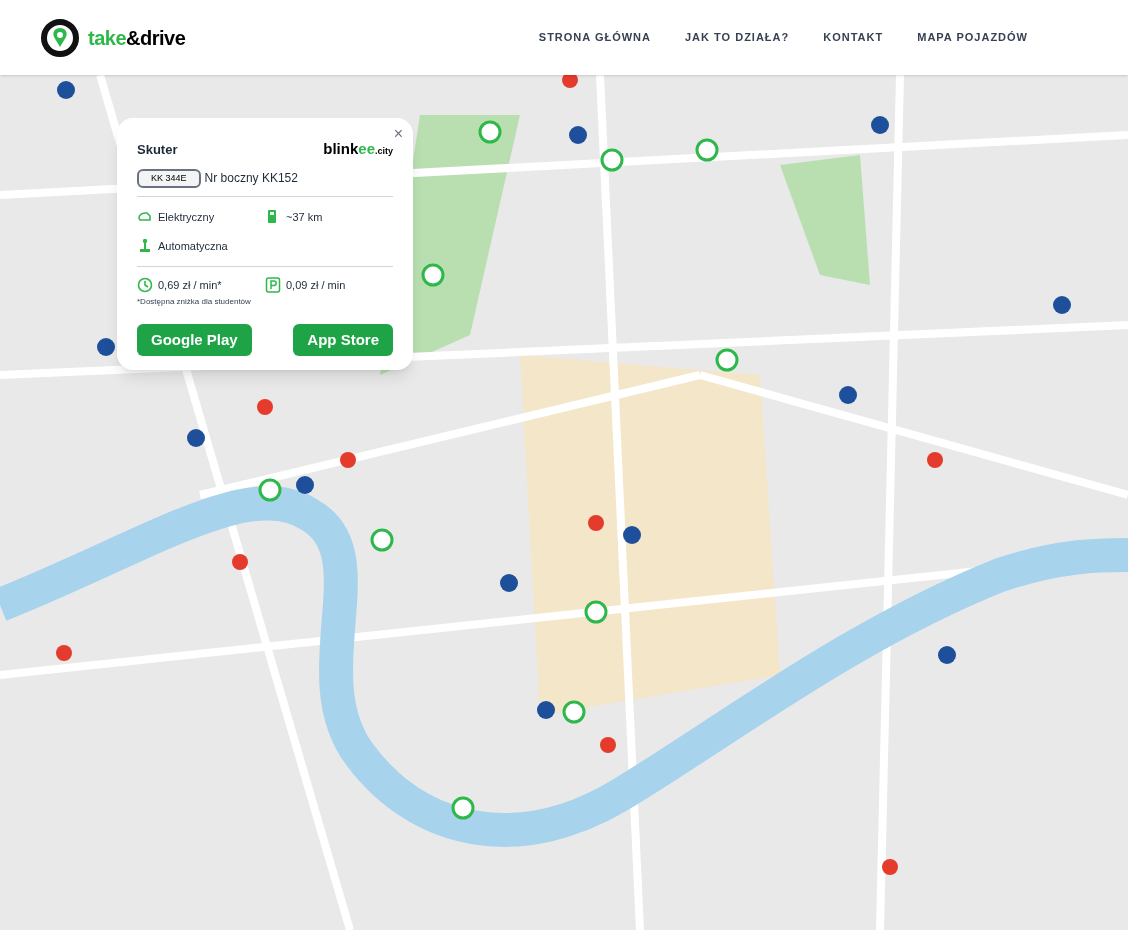 This screenshot has height=930, width=1128. I want to click on feature-text: Elektryczny, so click(186, 217).